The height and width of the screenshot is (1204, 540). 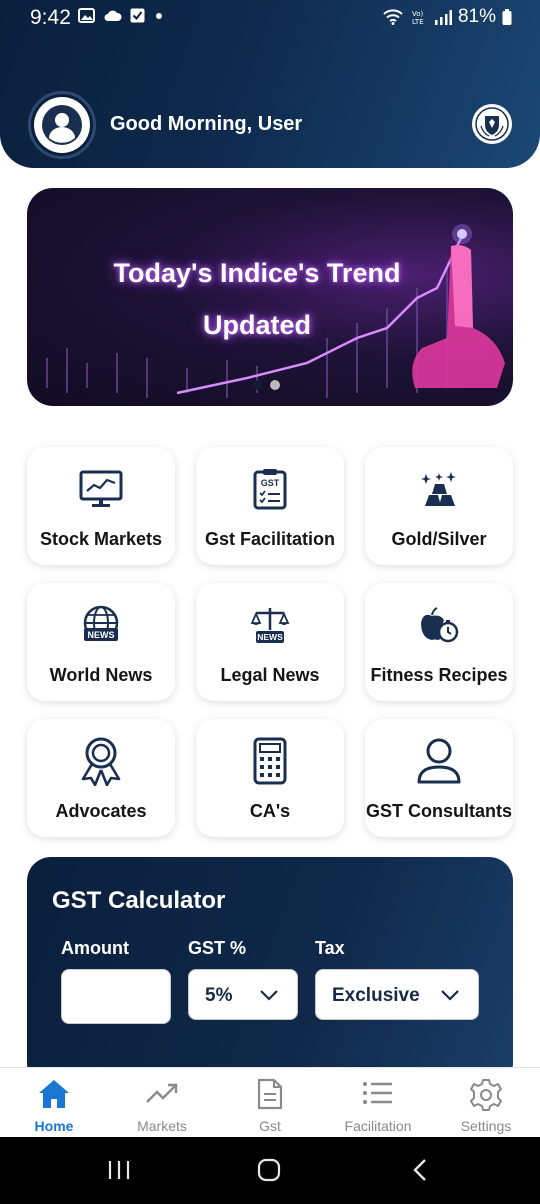 I want to click on scales-news-icon: NEWS, so click(x=270, y=625).